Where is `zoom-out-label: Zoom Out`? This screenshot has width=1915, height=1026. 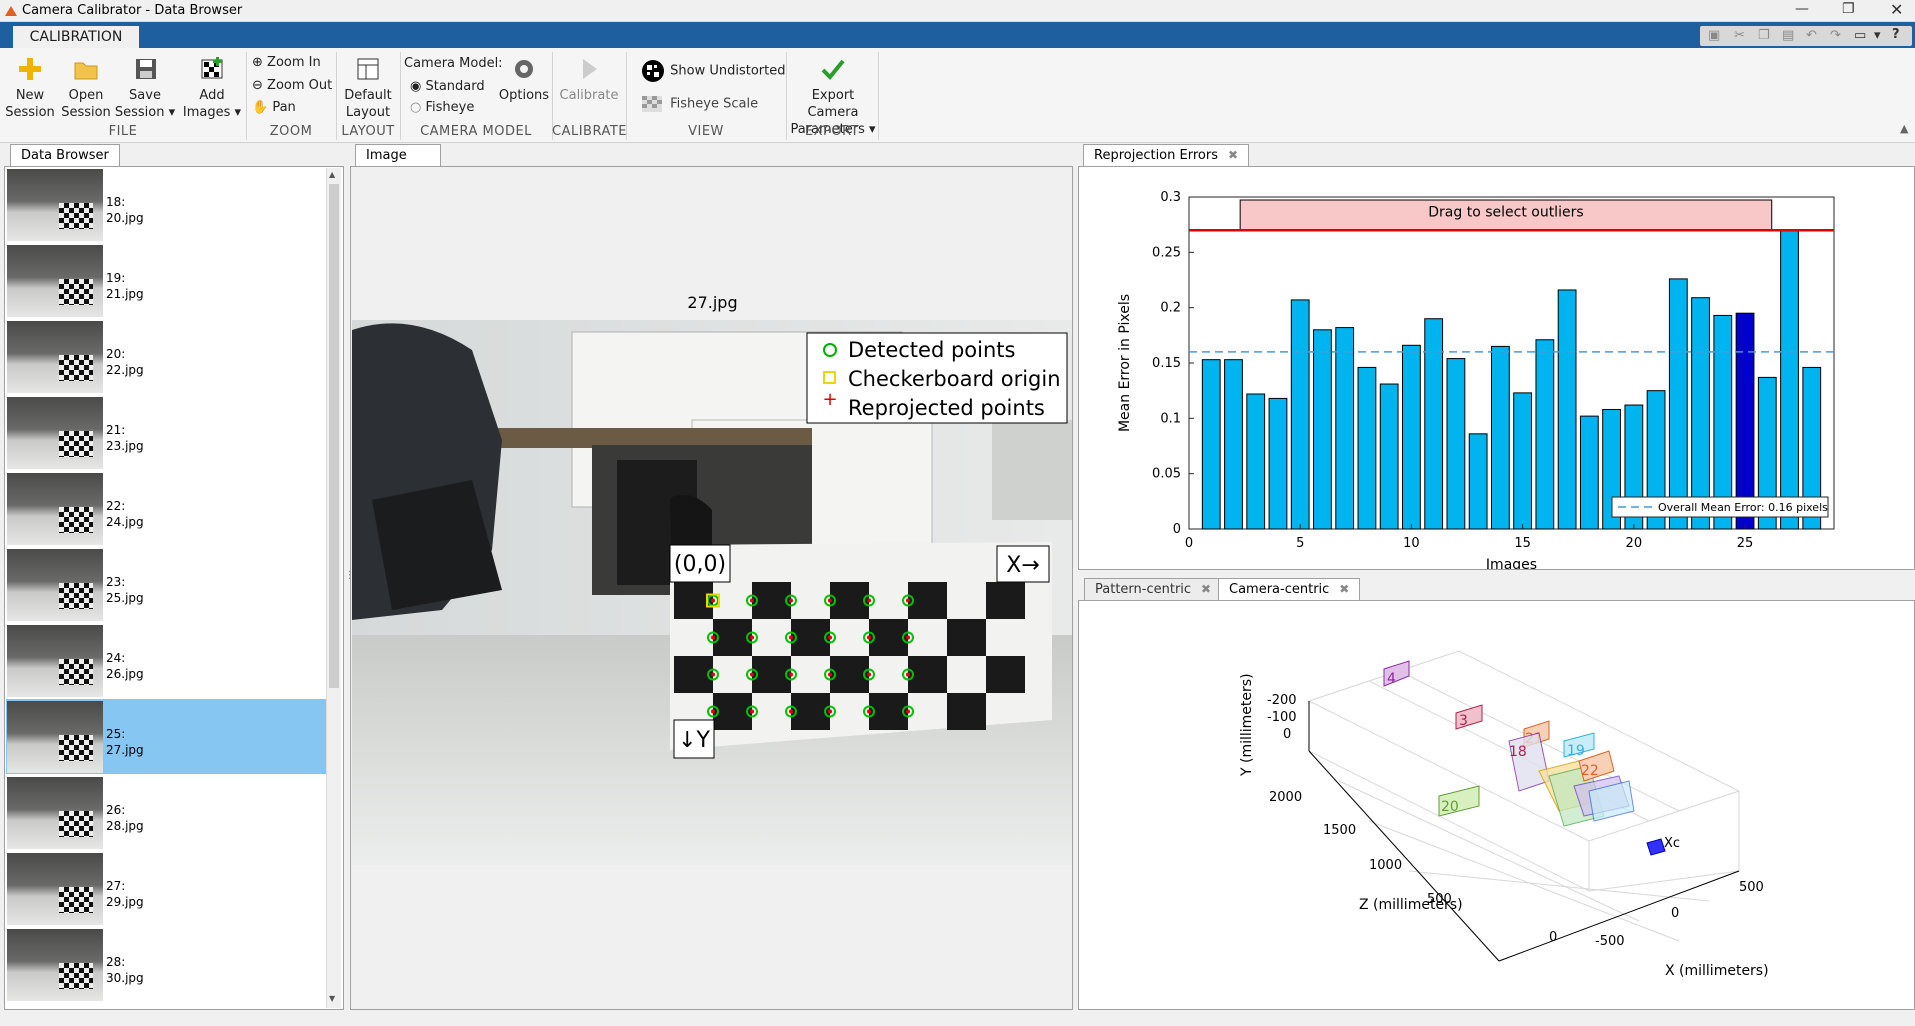 zoom-out-label: Zoom Out is located at coordinates (300, 85).